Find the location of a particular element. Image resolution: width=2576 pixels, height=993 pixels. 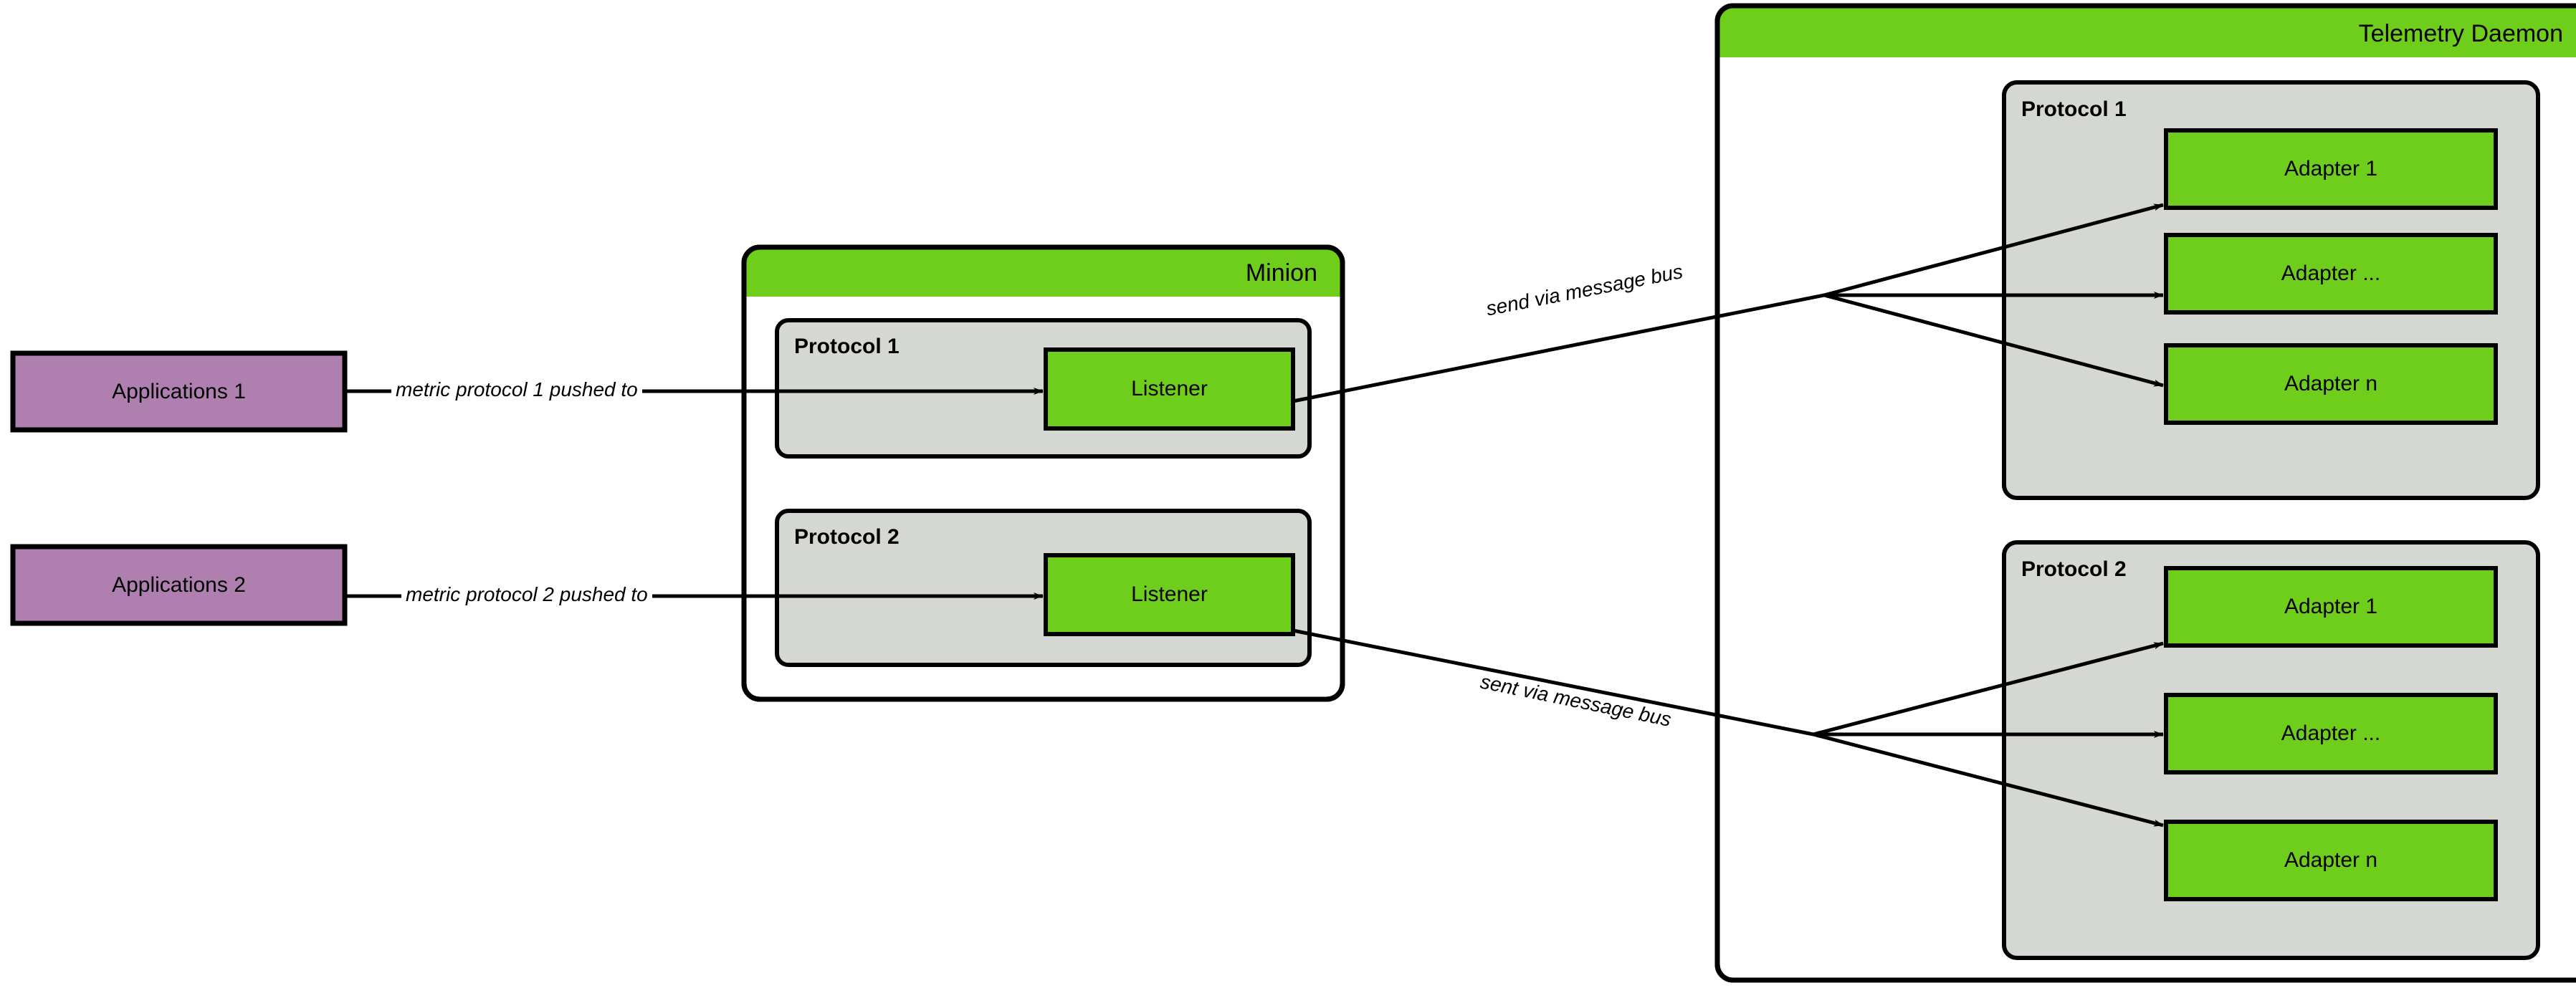

minion-p2-listener-box is located at coordinates (1169, 594).